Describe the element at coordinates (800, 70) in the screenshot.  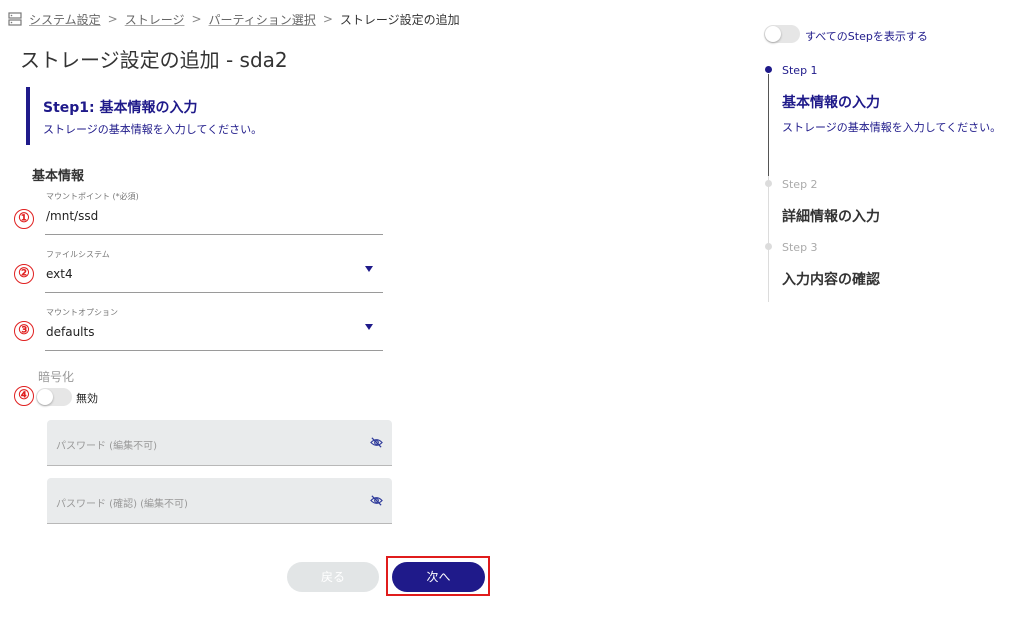
I see `step-1-label: Step 1` at that location.